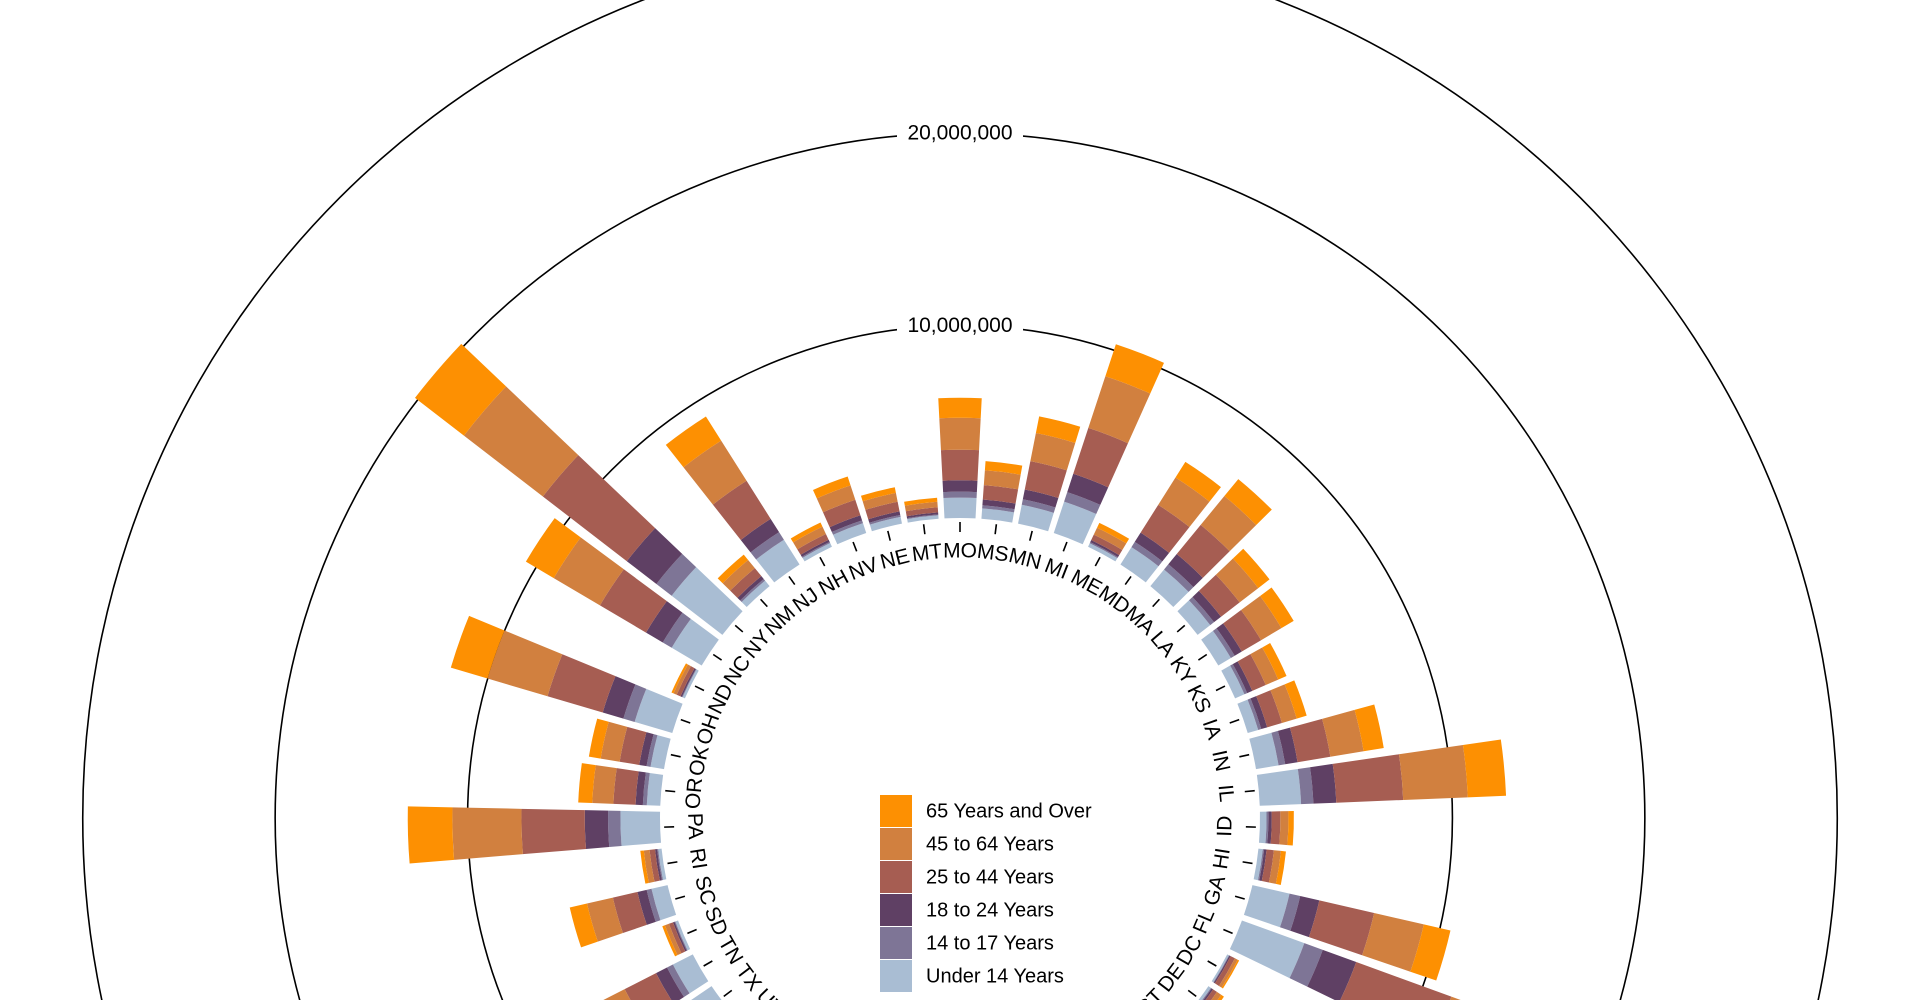 This screenshot has width=1920, height=1000. Describe the element at coordinates (653, 866) in the screenshot. I see `bar-RI` at that location.